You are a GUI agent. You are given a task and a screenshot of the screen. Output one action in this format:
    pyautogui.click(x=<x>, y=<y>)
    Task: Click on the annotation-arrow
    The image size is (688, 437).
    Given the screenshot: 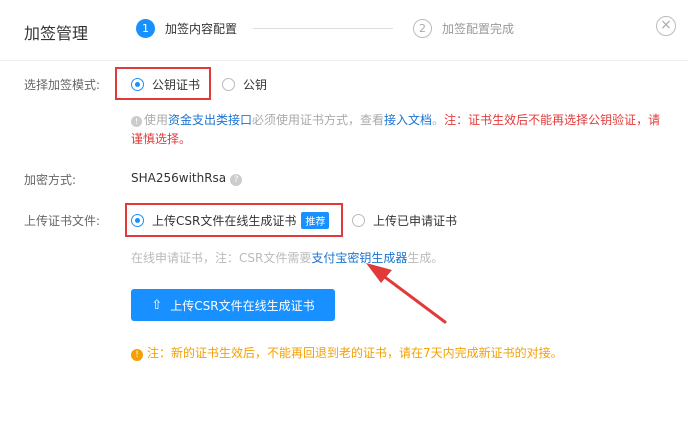 What is the action you would take?
    pyautogui.click(x=406, y=293)
    